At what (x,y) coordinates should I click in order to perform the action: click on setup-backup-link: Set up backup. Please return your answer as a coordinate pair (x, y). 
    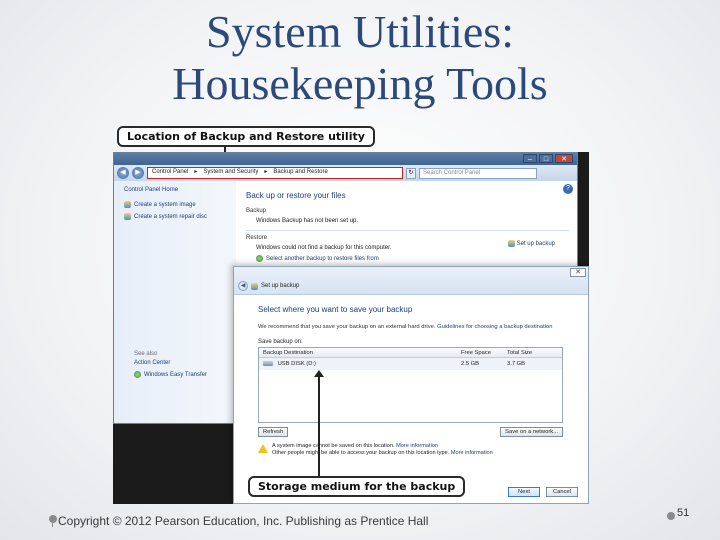
    Looking at the image, I should click on (531, 243).